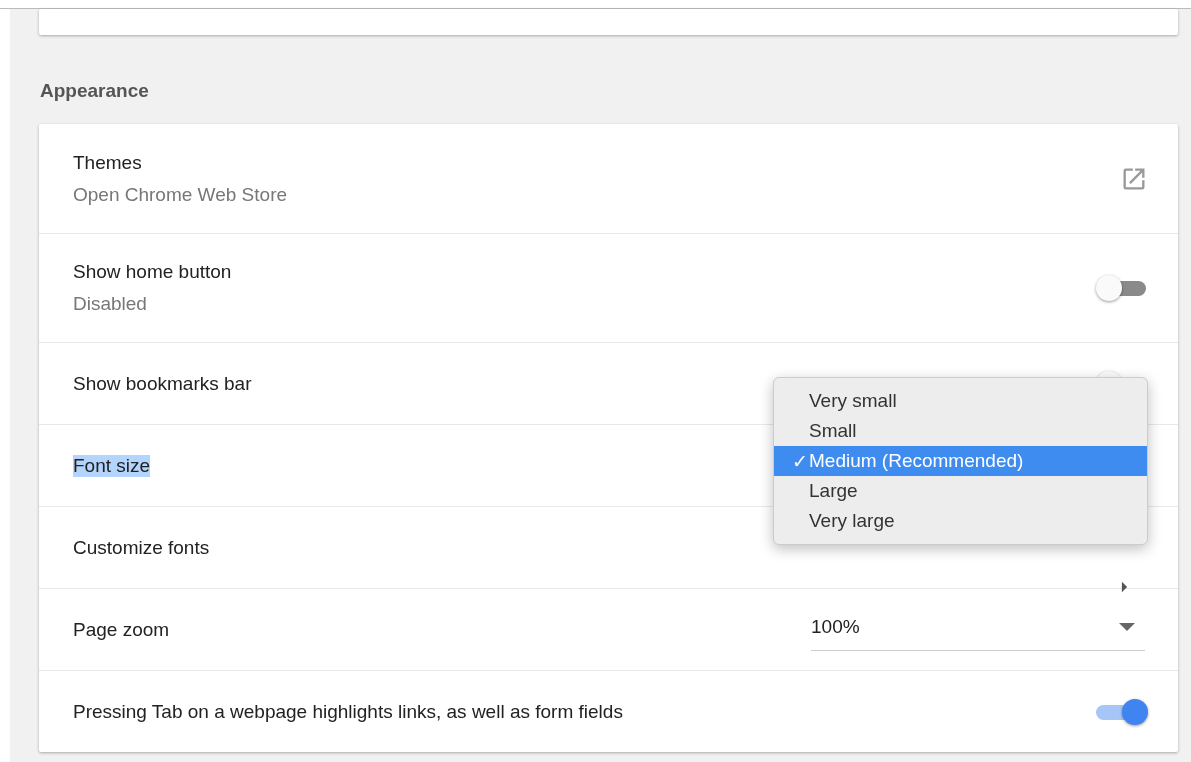 The image size is (1191, 762). I want to click on menu-option: Large, so click(960, 491).